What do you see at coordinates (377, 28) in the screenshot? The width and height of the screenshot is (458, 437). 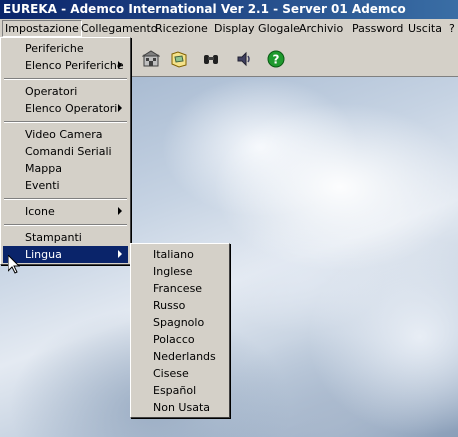 I see `menu-password: Password` at bounding box center [377, 28].